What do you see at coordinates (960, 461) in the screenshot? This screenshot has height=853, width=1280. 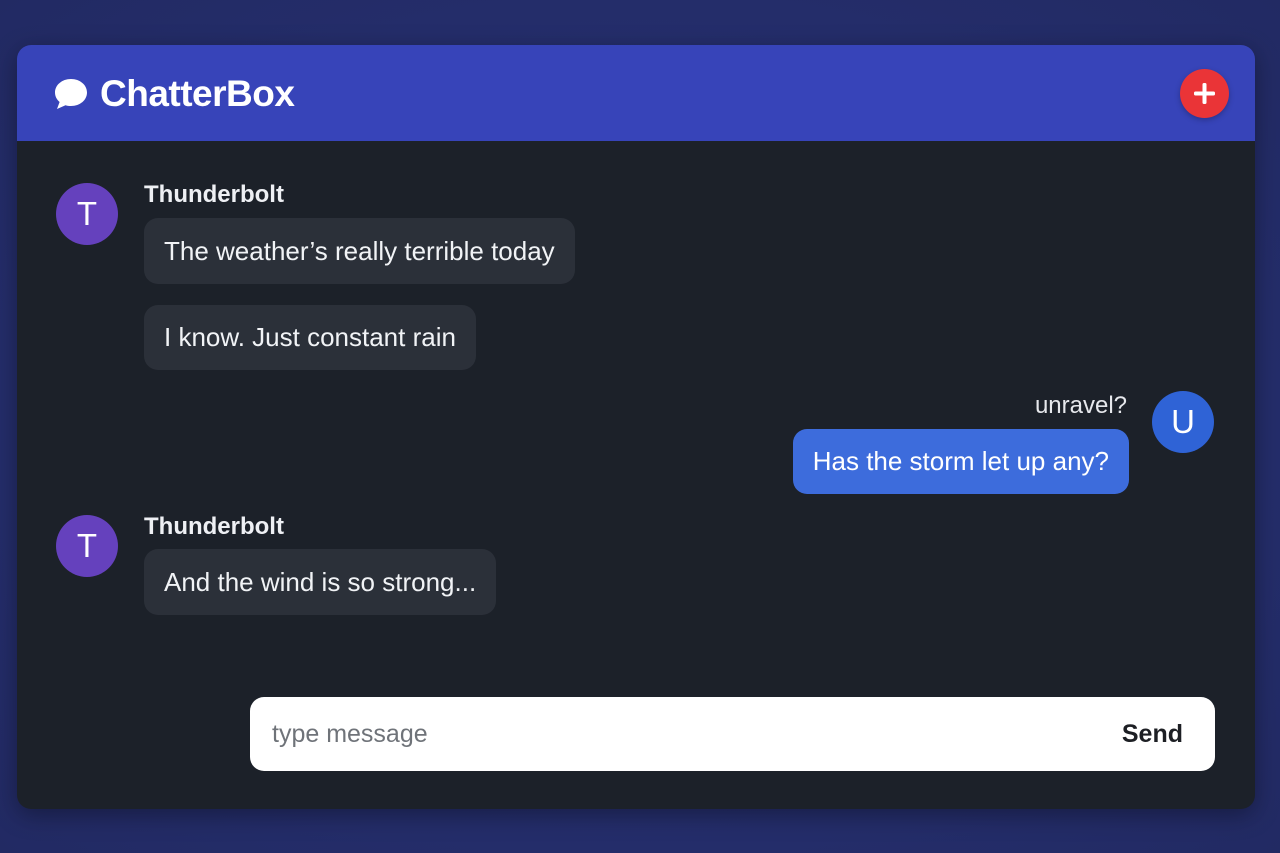 I see `message-bubble: Has the storm let up any?` at bounding box center [960, 461].